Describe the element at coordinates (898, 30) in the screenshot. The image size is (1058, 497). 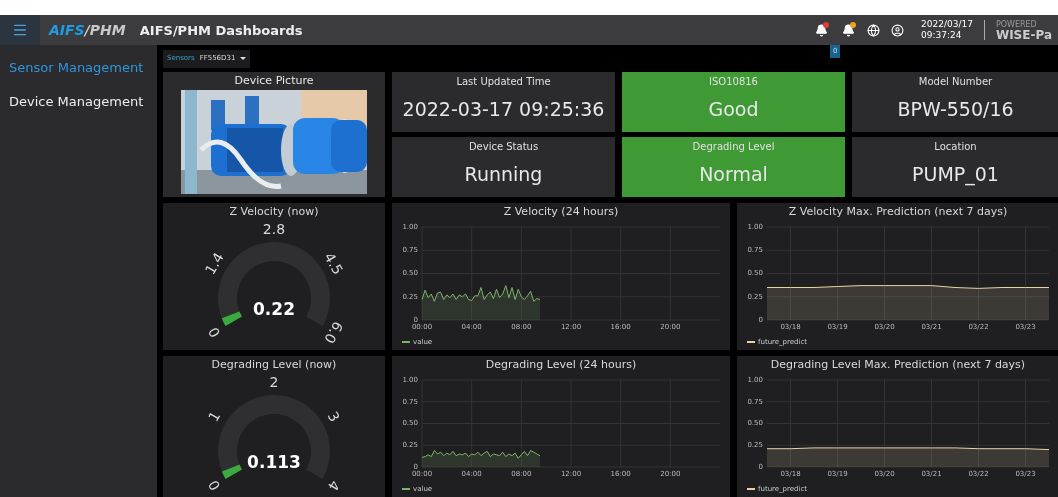
I see `user-icon` at that location.